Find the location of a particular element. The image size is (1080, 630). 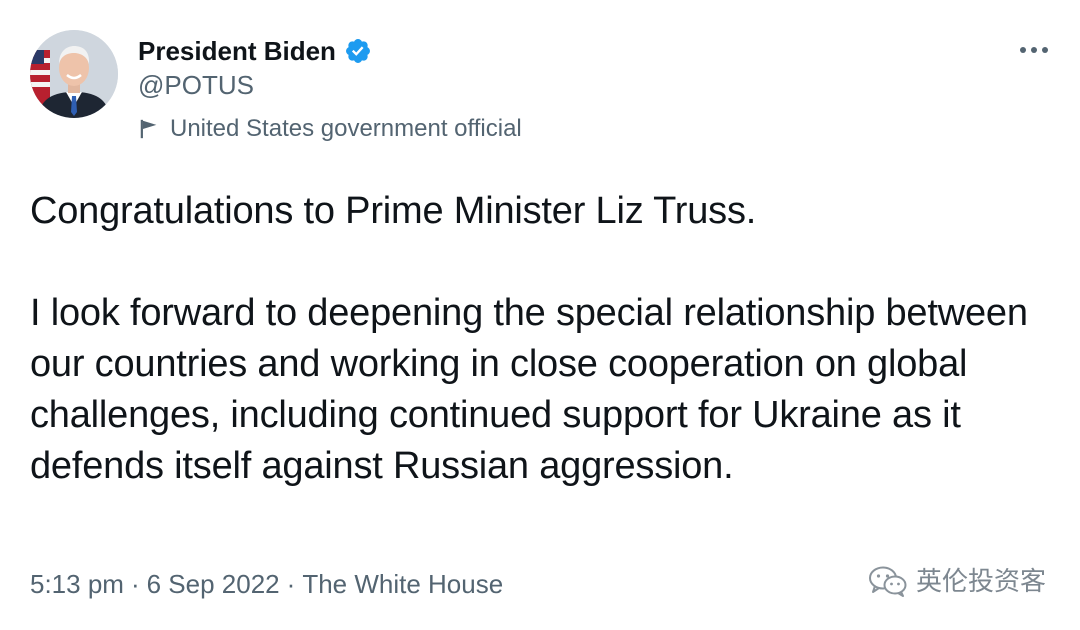

verified-badge-icon is located at coordinates (357, 51).